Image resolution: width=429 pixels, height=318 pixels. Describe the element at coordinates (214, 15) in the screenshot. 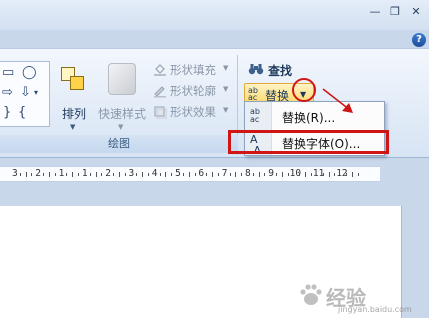

I see `title-bar: — ❐ ✕` at that location.